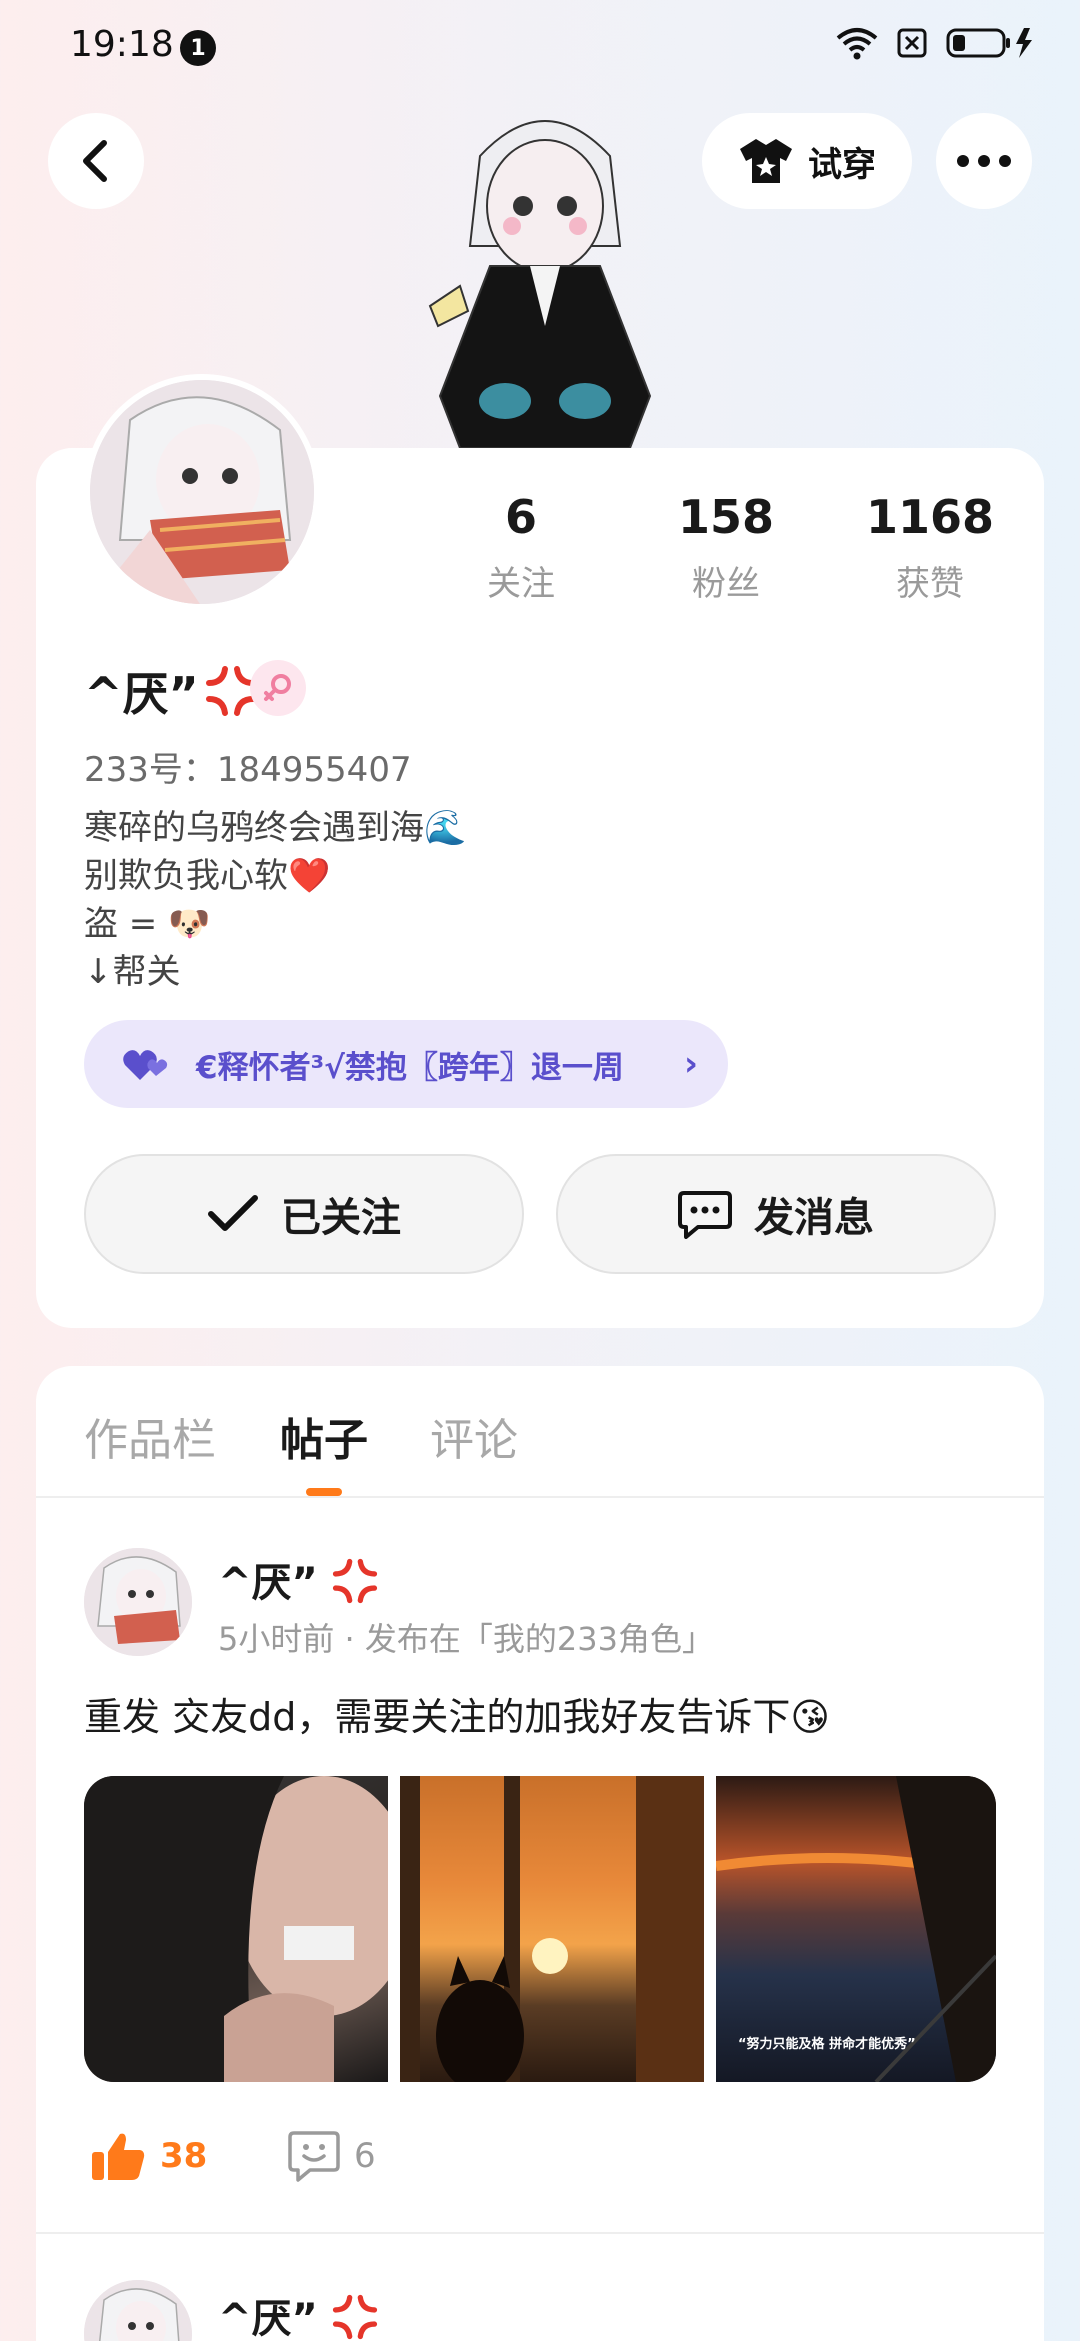 The height and width of the screenshot is (2341, 1080). Describe the element at coordinates (690, 1064) in the screenshot. I see `chevron-right-icon: ›` at that location.